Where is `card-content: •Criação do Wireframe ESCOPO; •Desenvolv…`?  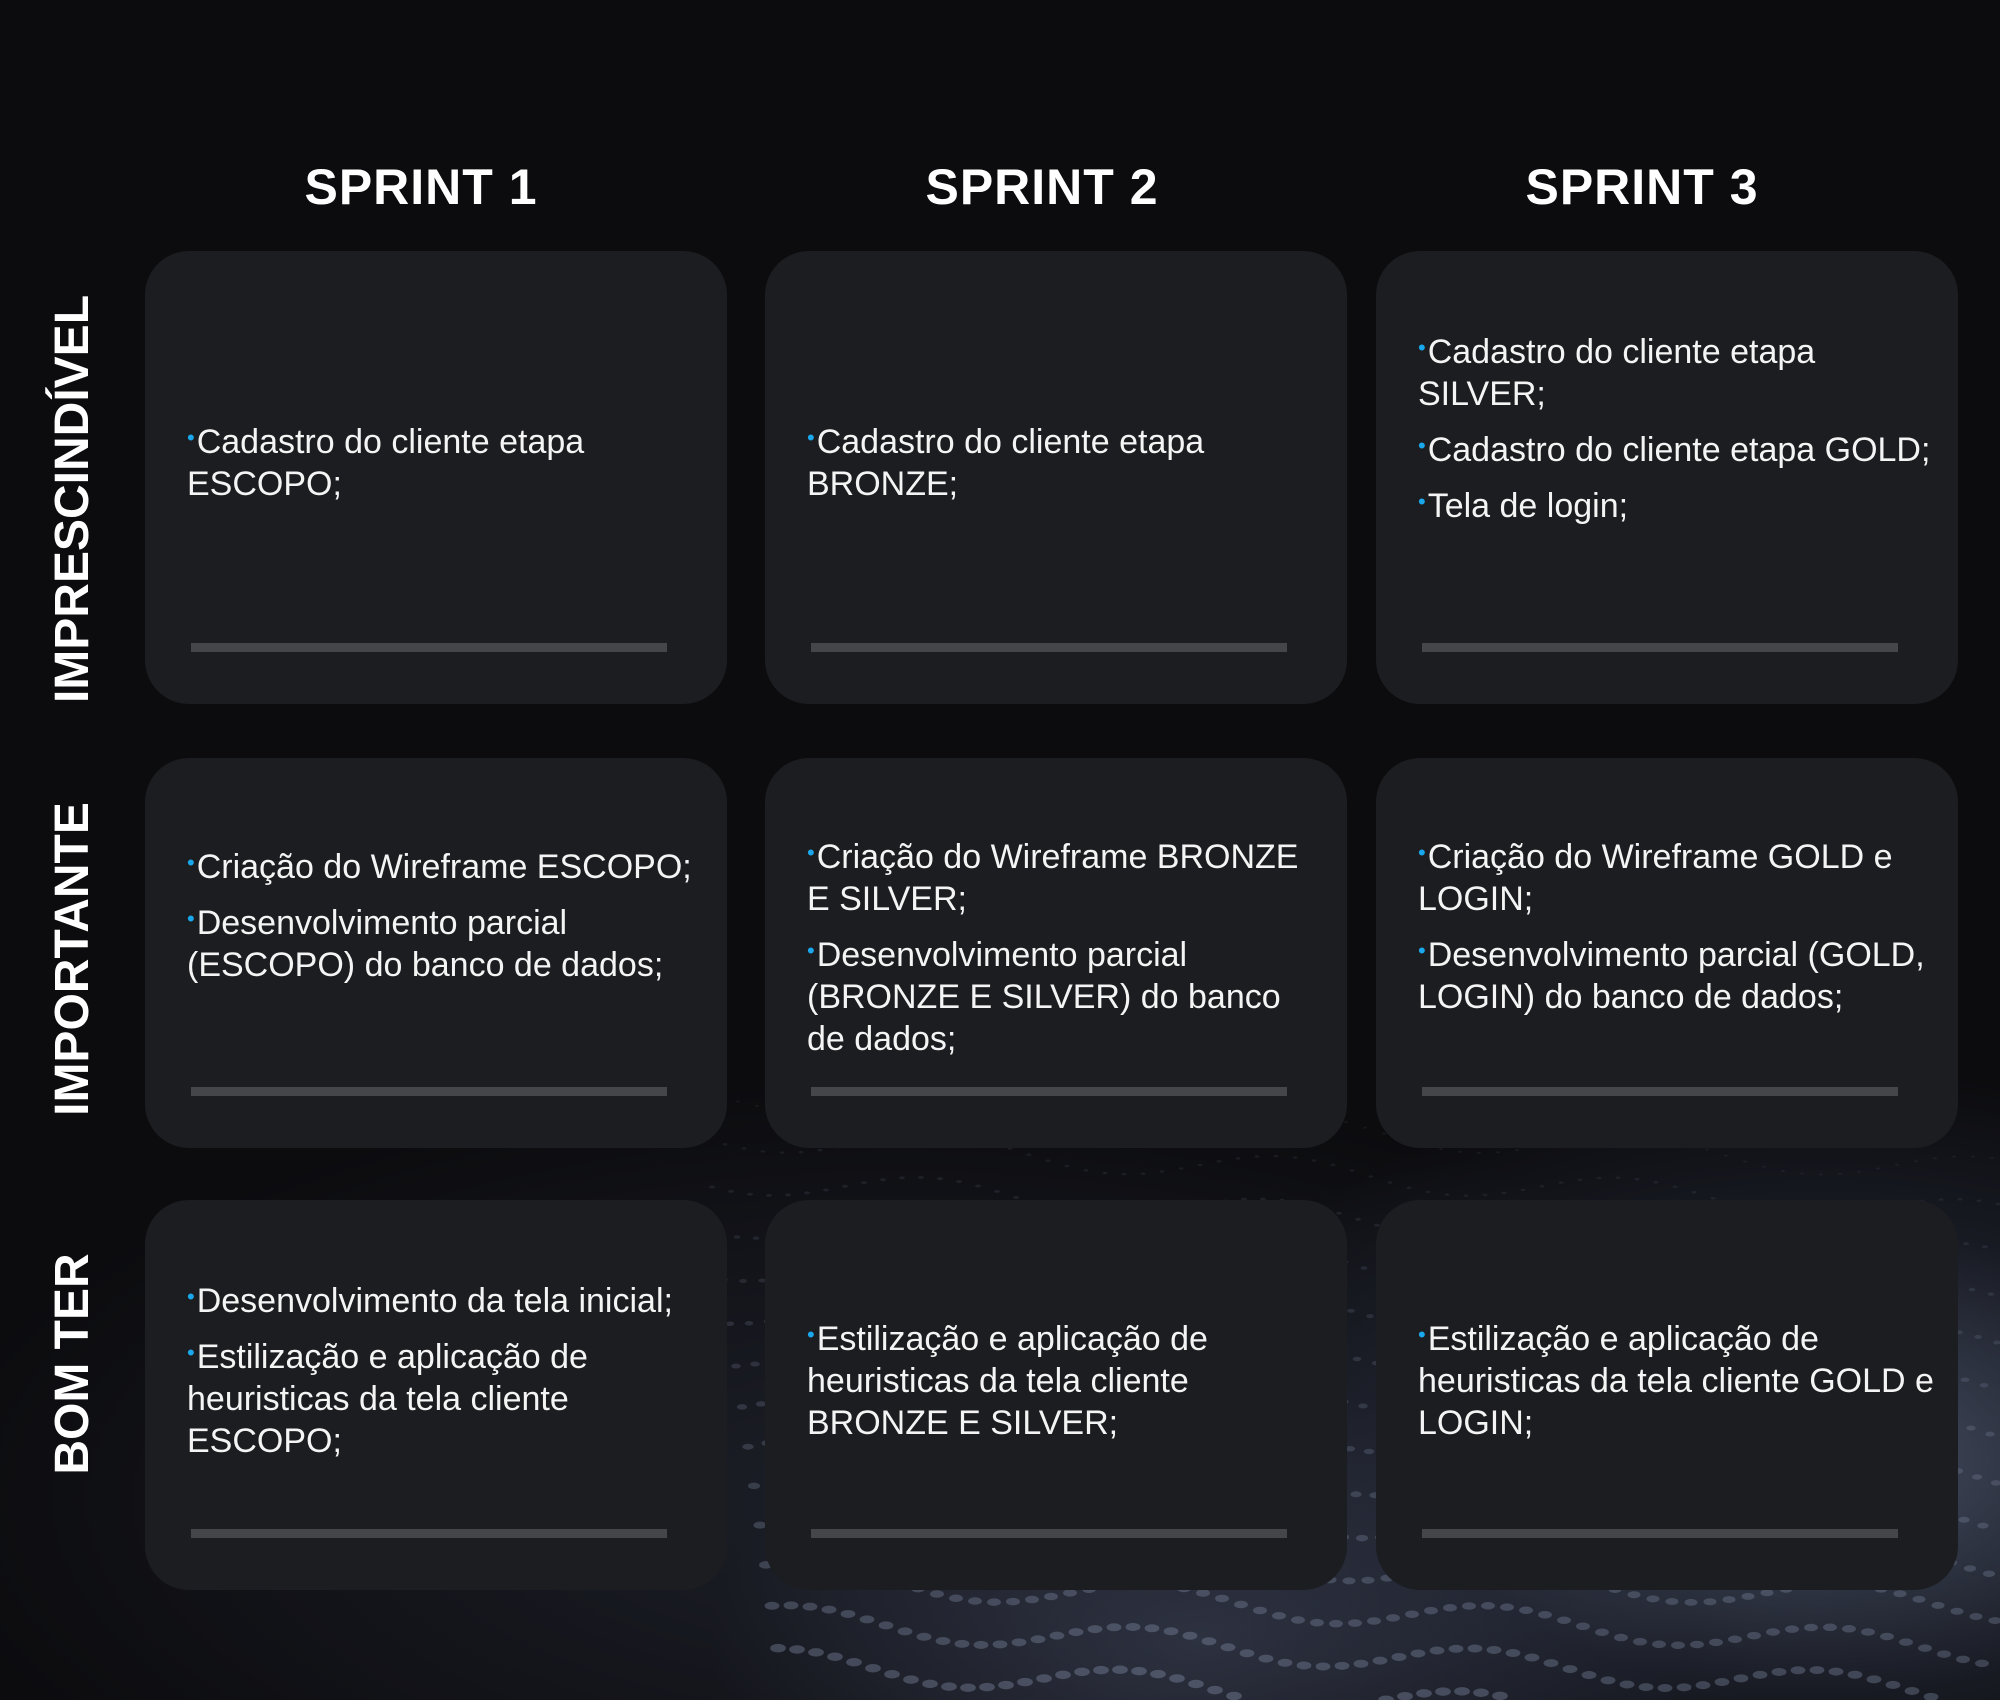 card-content: •Criação do Wireframe ESCOPO; •Desenvolv… is located at coordinates (445, 923).